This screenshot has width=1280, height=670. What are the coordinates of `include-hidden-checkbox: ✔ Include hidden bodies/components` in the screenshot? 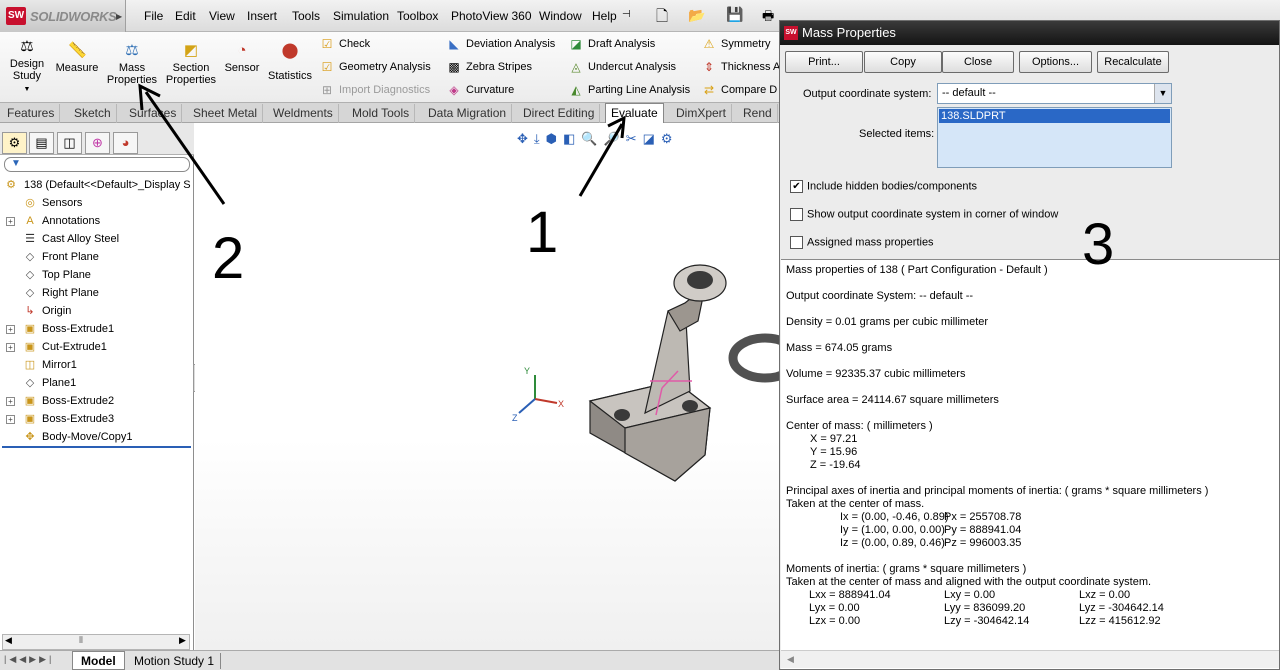 It's located at (883, 186).